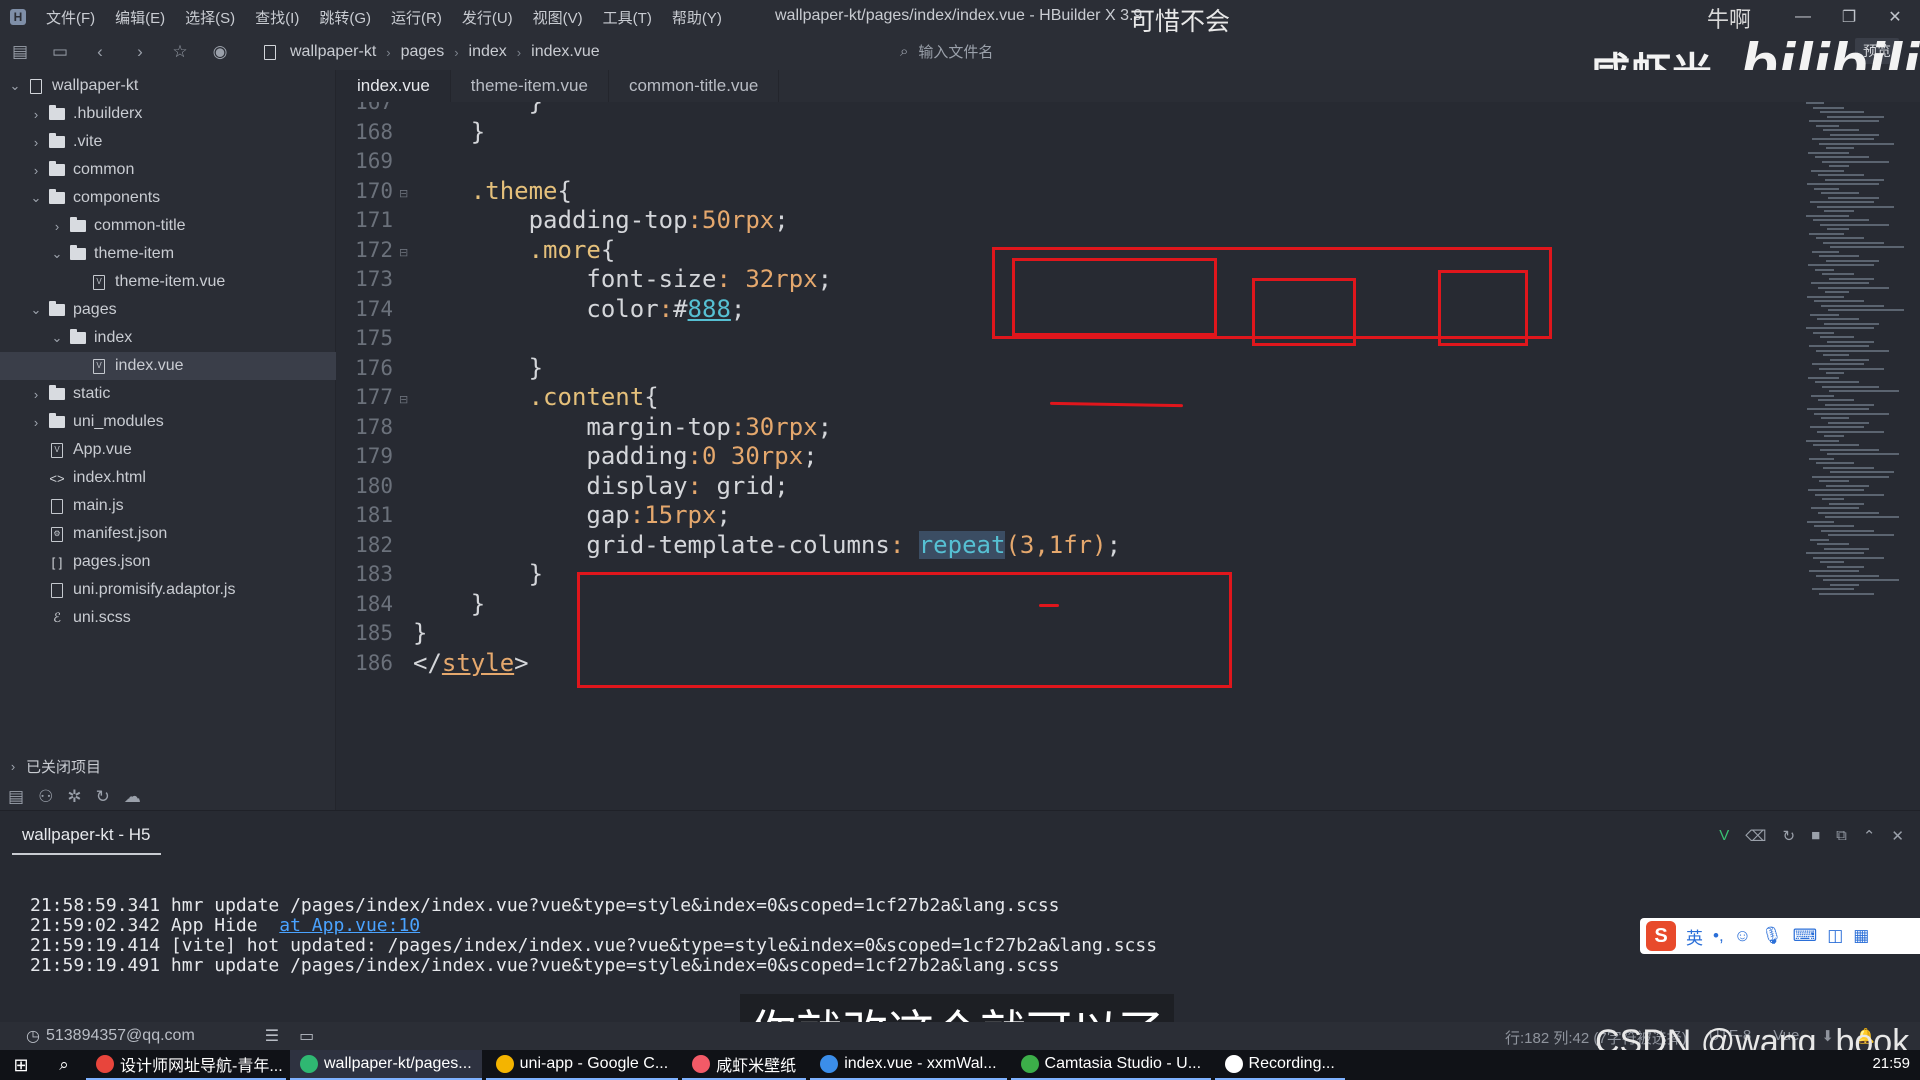 Image resolution: width=1920 pixels, height=1080 pixels. Describe the element at coordinates (168, 534) in the screenshot. I see `tree-item: ⚙ manifest.json` at that location.